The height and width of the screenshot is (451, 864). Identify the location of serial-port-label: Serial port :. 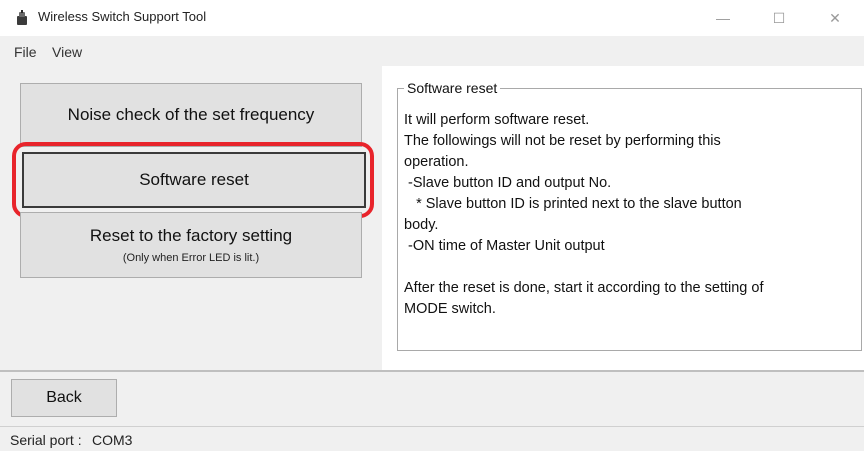
(46, 440).